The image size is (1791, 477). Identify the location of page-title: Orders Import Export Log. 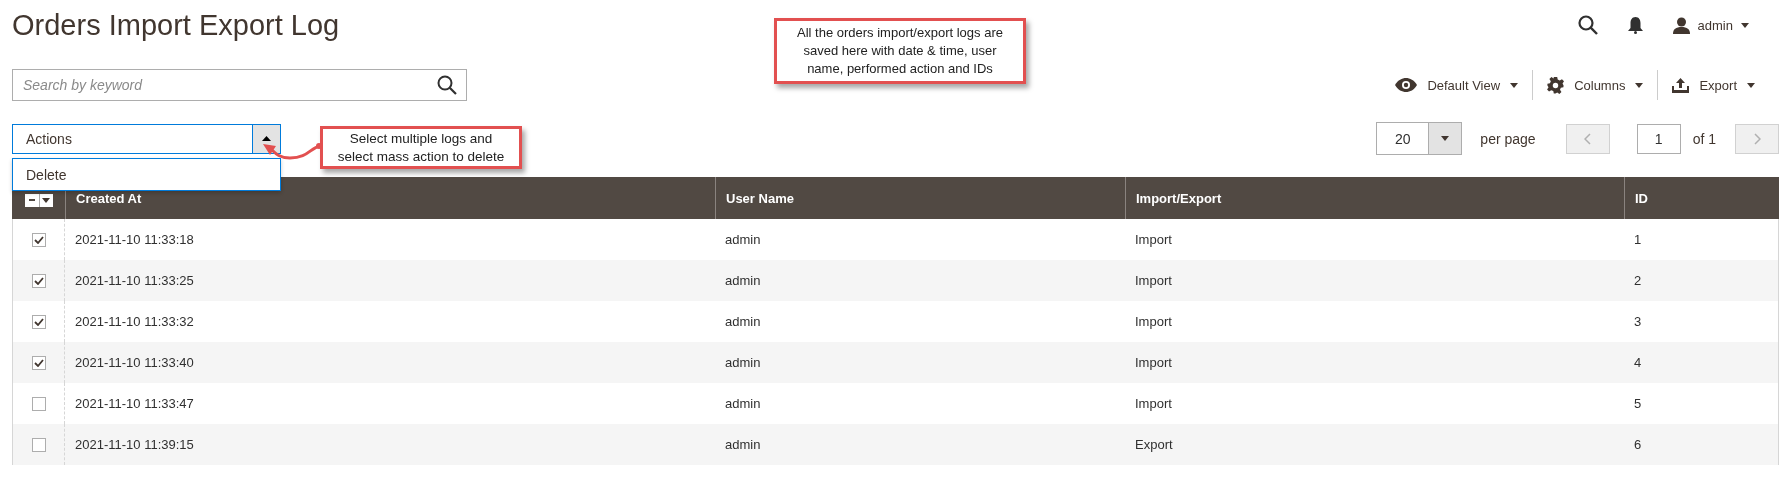
(176, 25).